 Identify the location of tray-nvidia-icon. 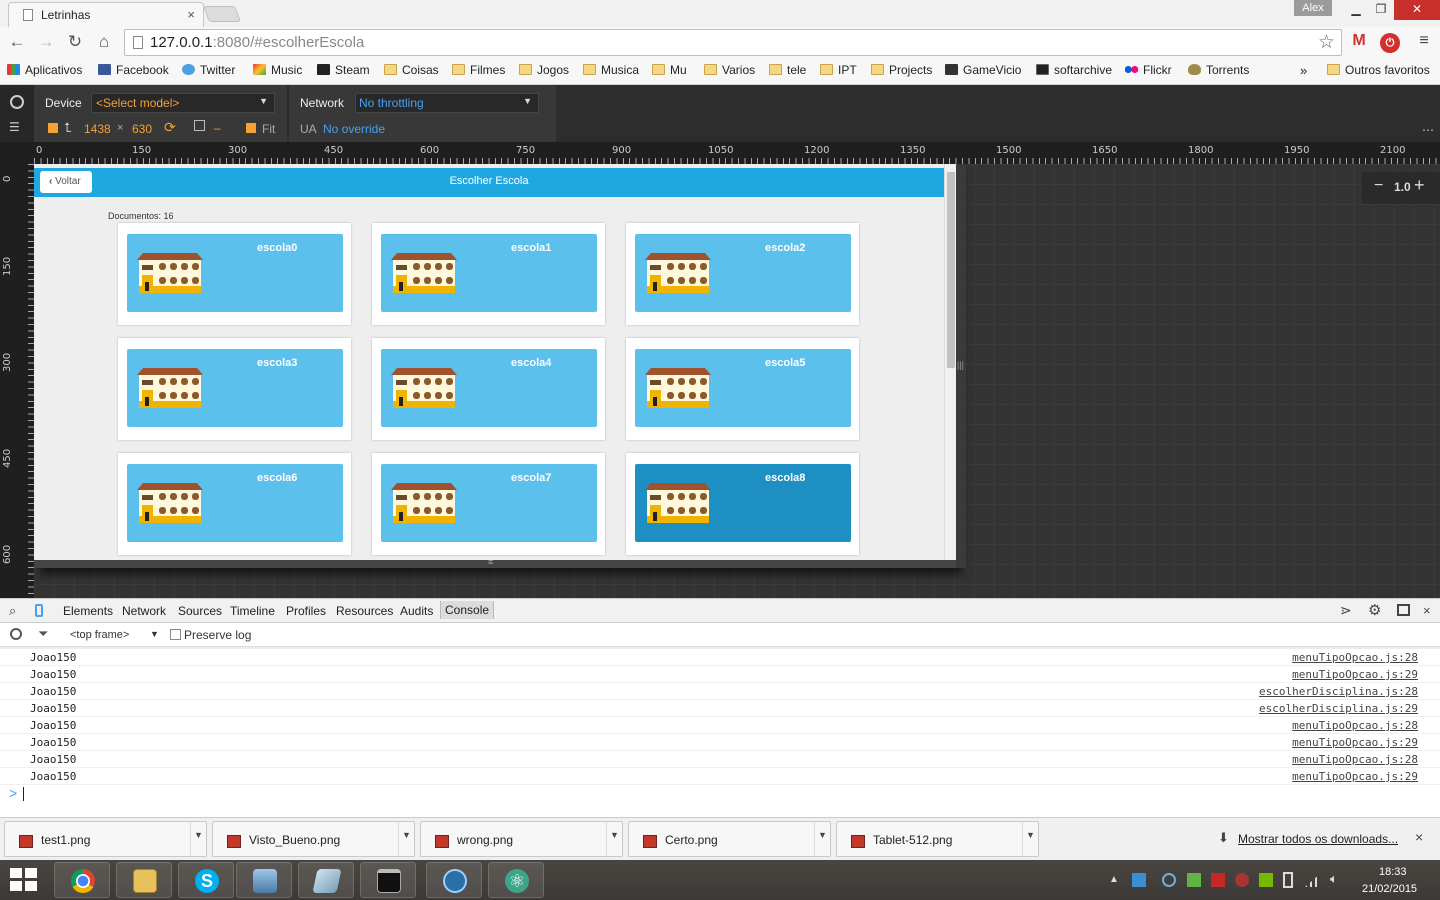
(1266, 880).